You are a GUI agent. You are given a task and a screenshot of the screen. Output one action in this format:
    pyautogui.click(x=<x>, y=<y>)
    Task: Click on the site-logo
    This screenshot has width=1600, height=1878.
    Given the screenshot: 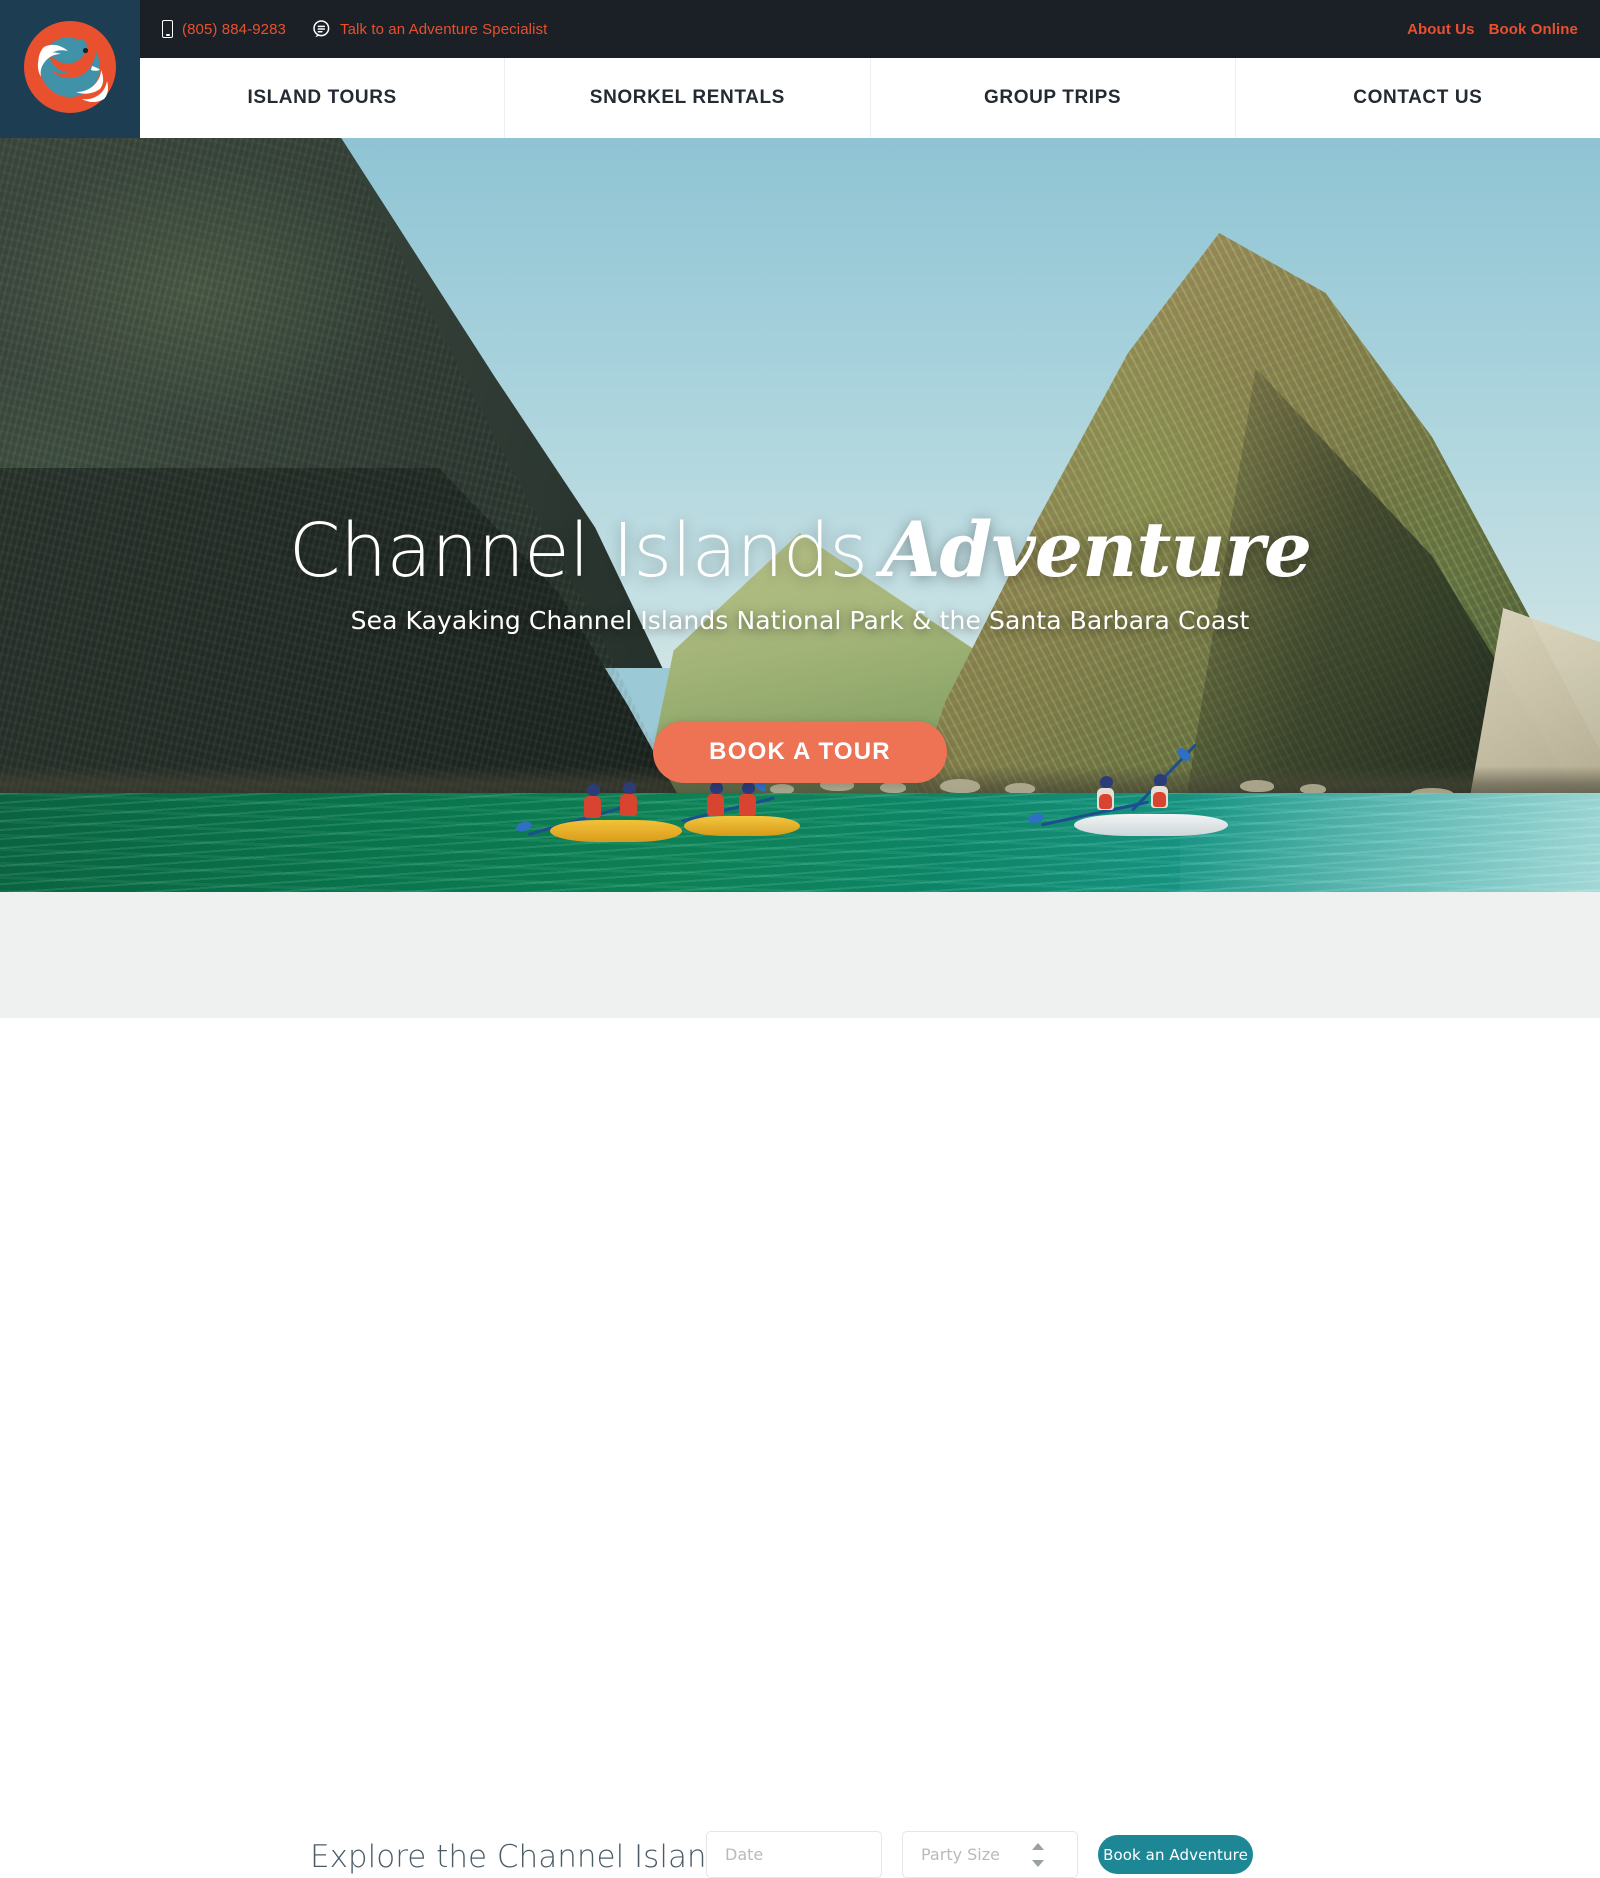 What is the action you would take?
    pyautogui.click(x=70, y=69)
    